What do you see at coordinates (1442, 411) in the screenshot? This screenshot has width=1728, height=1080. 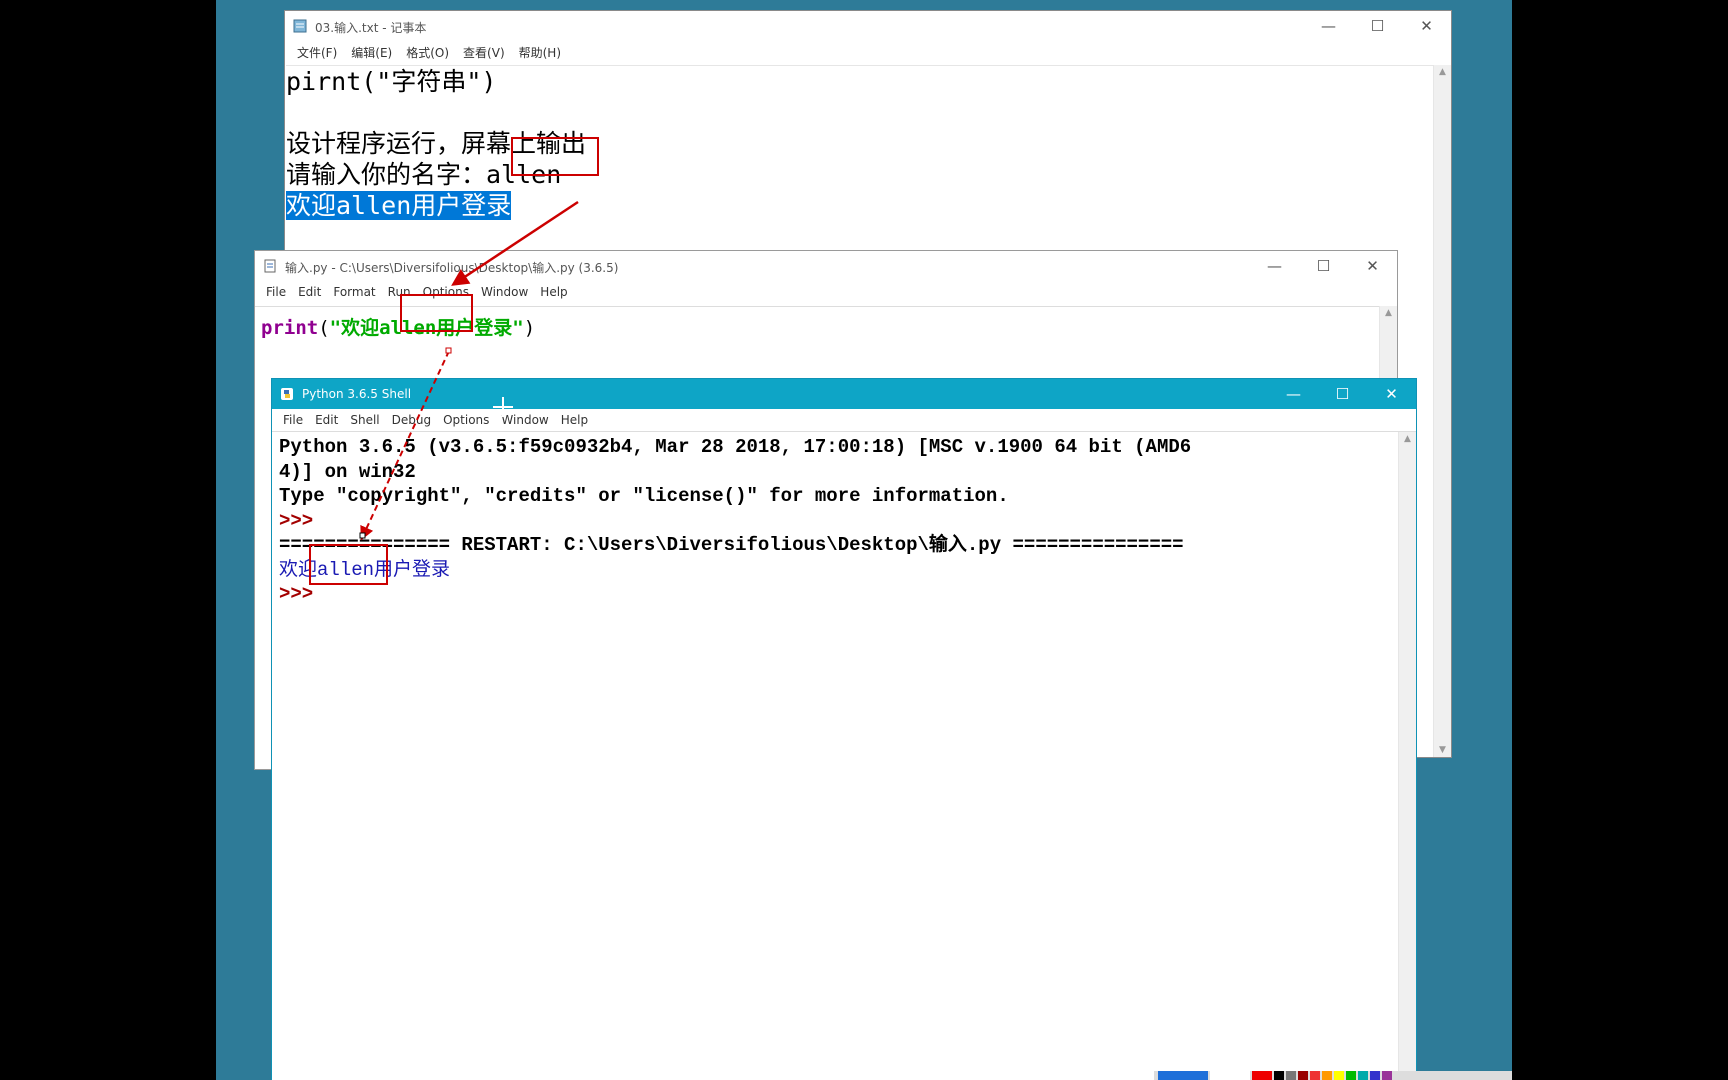 I see `notepad-scrollbar: ▲ ▼` at bounding box center [1442, 411].